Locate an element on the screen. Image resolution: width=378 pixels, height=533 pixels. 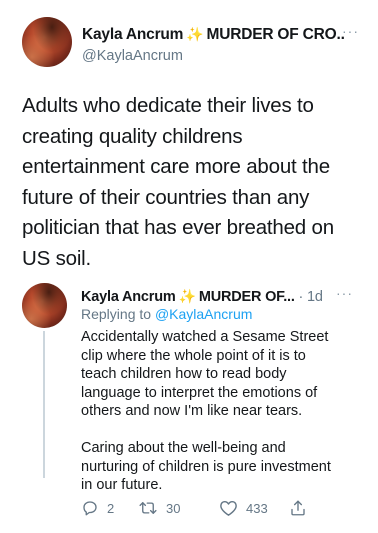
share-icon is located at coordinates (298, 508).